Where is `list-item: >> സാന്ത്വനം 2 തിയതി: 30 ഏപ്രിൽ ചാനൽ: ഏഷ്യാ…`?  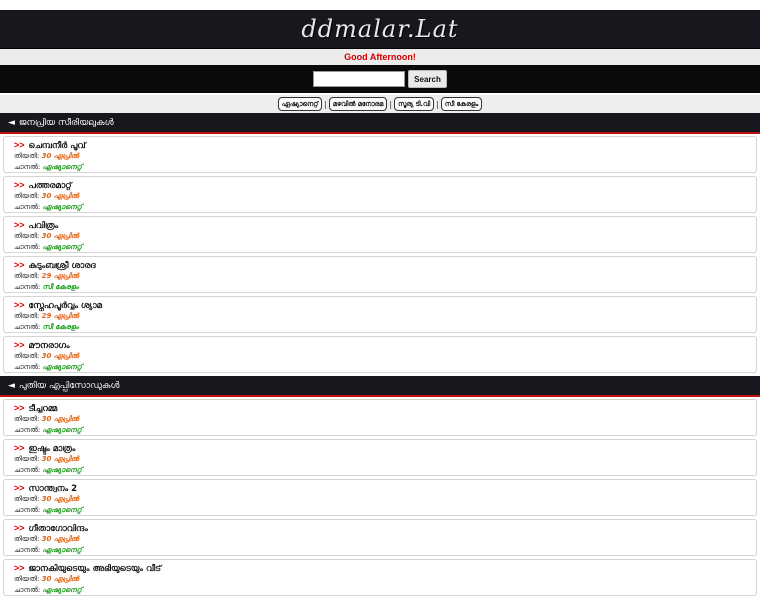
list-item: >> സാന്ത്വനം 2 തിയതി: 30 ഏപ്രിൽ ചാനൽ: ഏഷ്യാ… is located at coordinates (380, 497).